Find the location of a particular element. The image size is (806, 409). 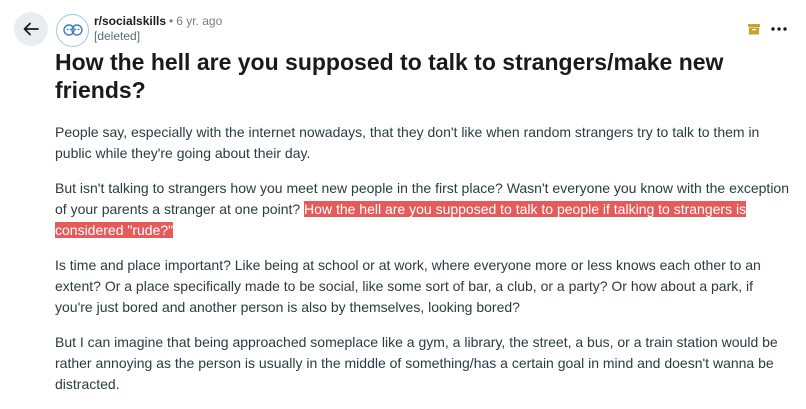

ellipsis-horizontal-icon is located at coordinates (779, 29).